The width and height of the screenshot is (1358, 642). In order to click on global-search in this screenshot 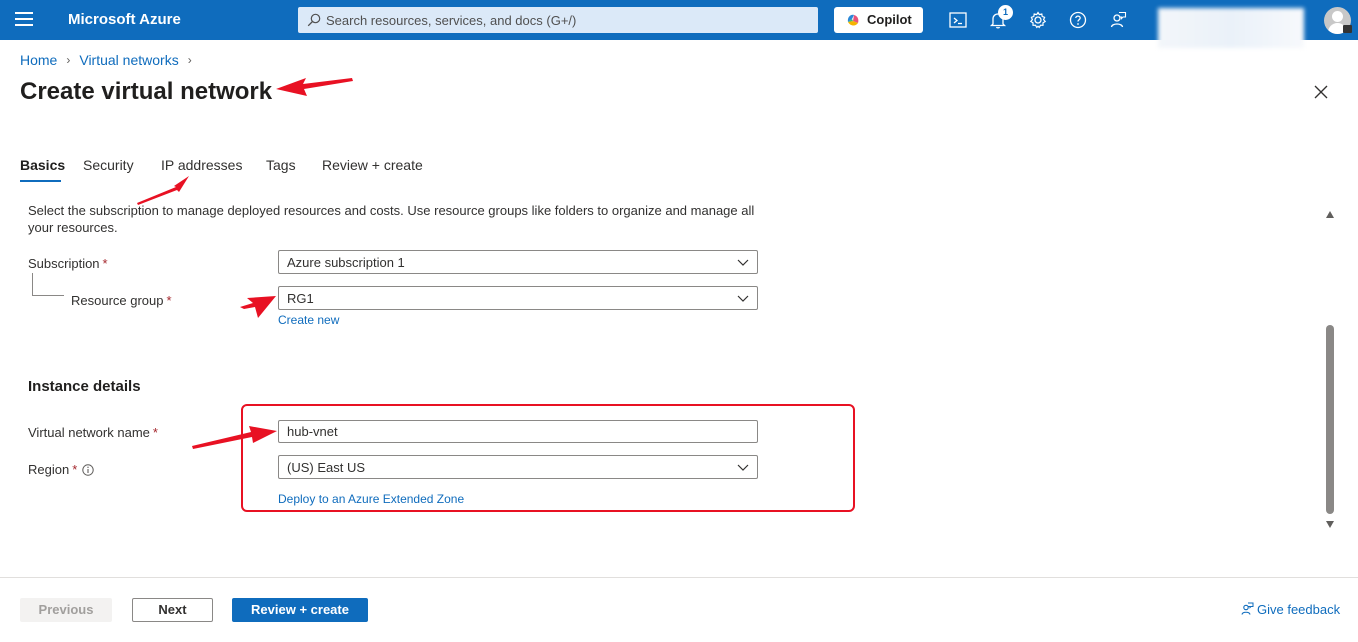, I will do `click(558, 20)`.